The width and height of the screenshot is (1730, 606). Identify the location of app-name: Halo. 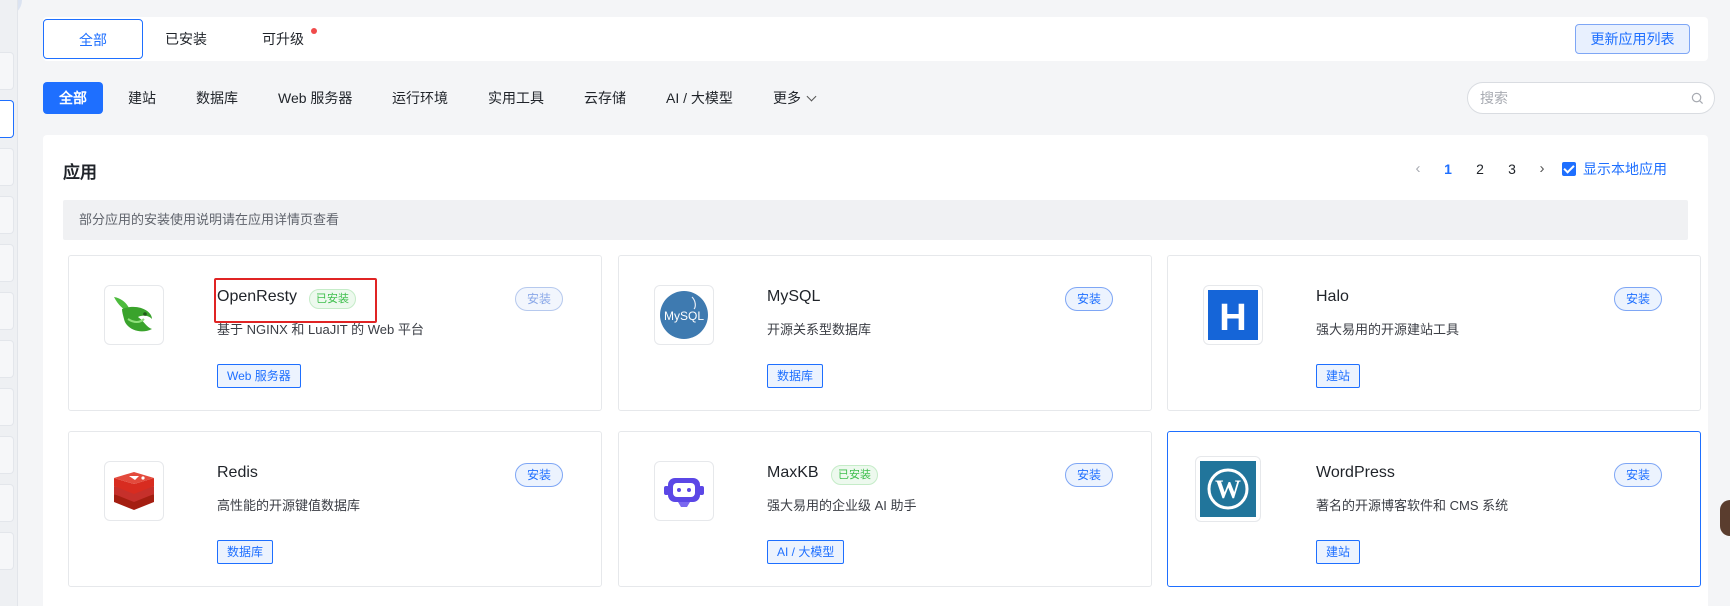
(1332, 296).